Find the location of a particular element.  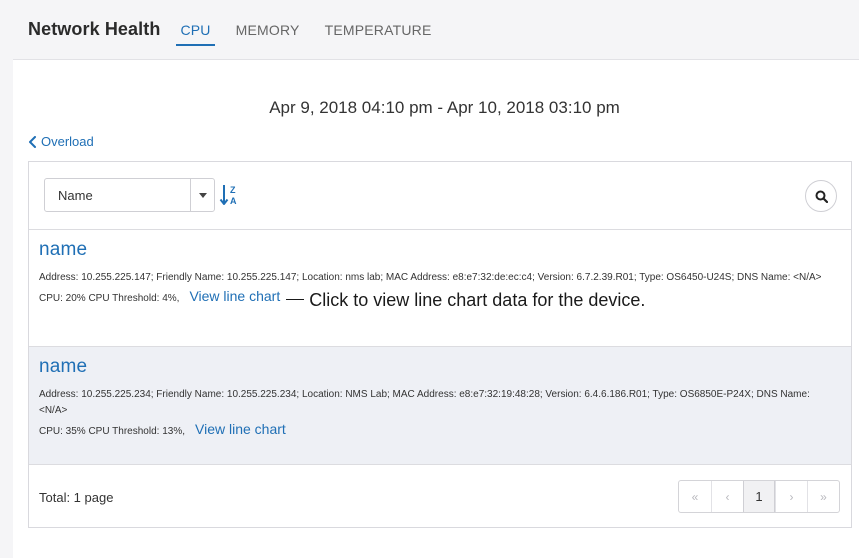

back-link-label: Overload is located at coordinates (67, 141).